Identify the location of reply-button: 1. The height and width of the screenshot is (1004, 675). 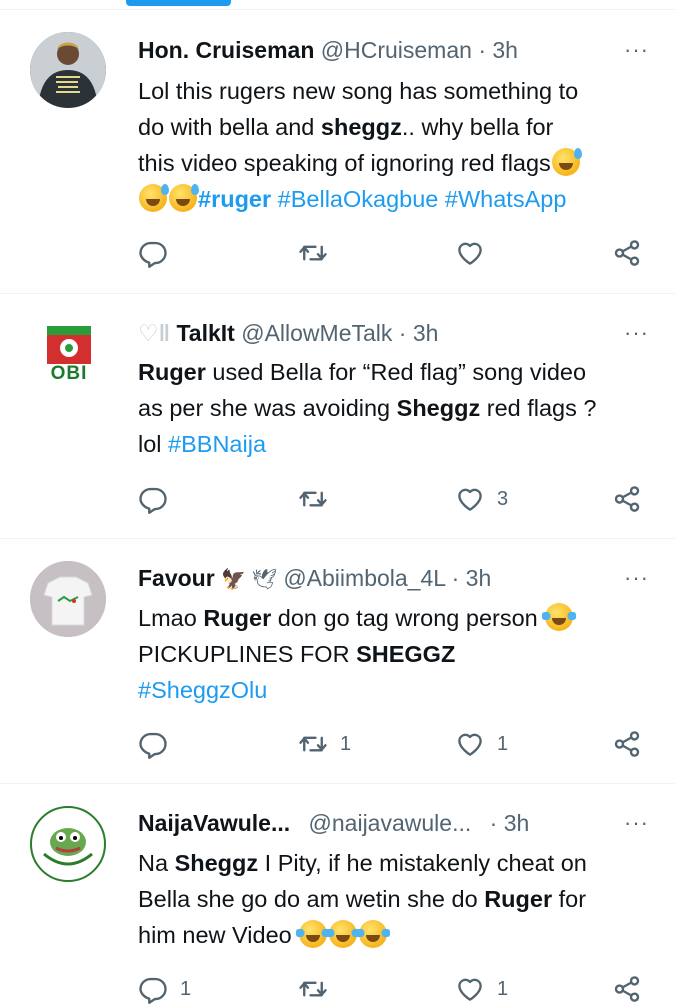
(164, 989).